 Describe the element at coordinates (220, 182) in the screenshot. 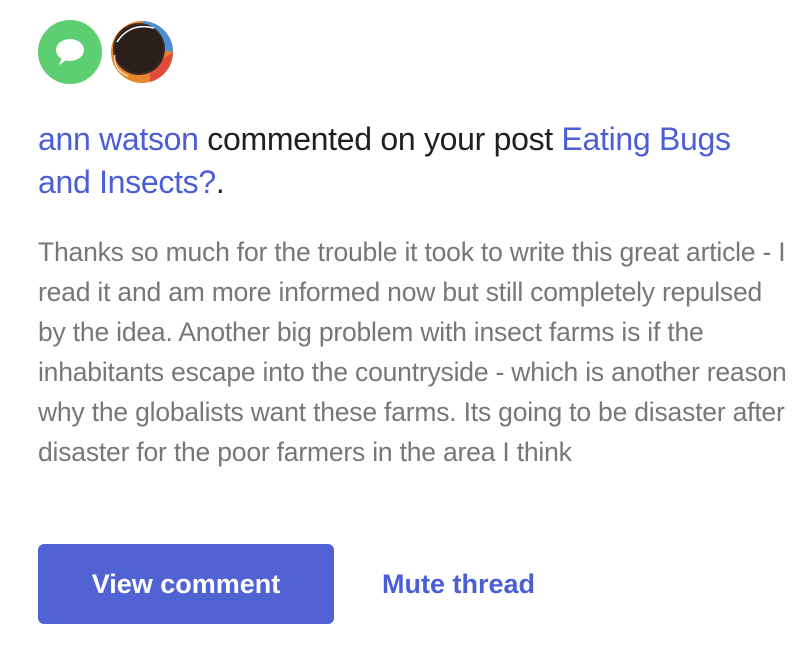

I see `headline-period: .` at that location.